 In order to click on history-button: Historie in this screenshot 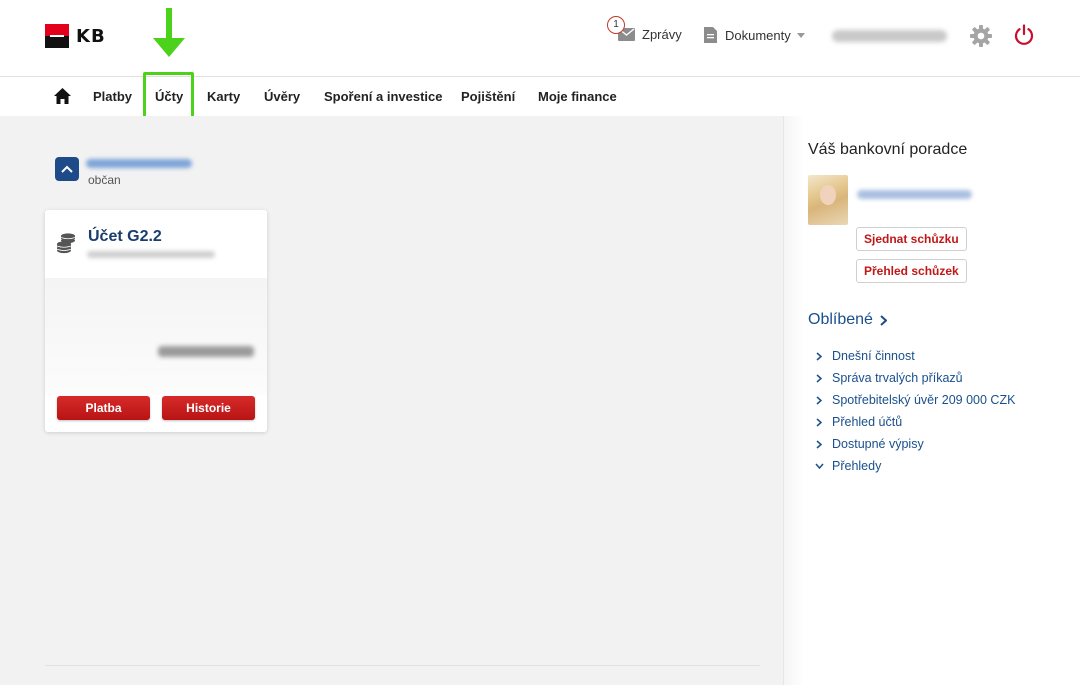, I will do `click(208, 408)`.